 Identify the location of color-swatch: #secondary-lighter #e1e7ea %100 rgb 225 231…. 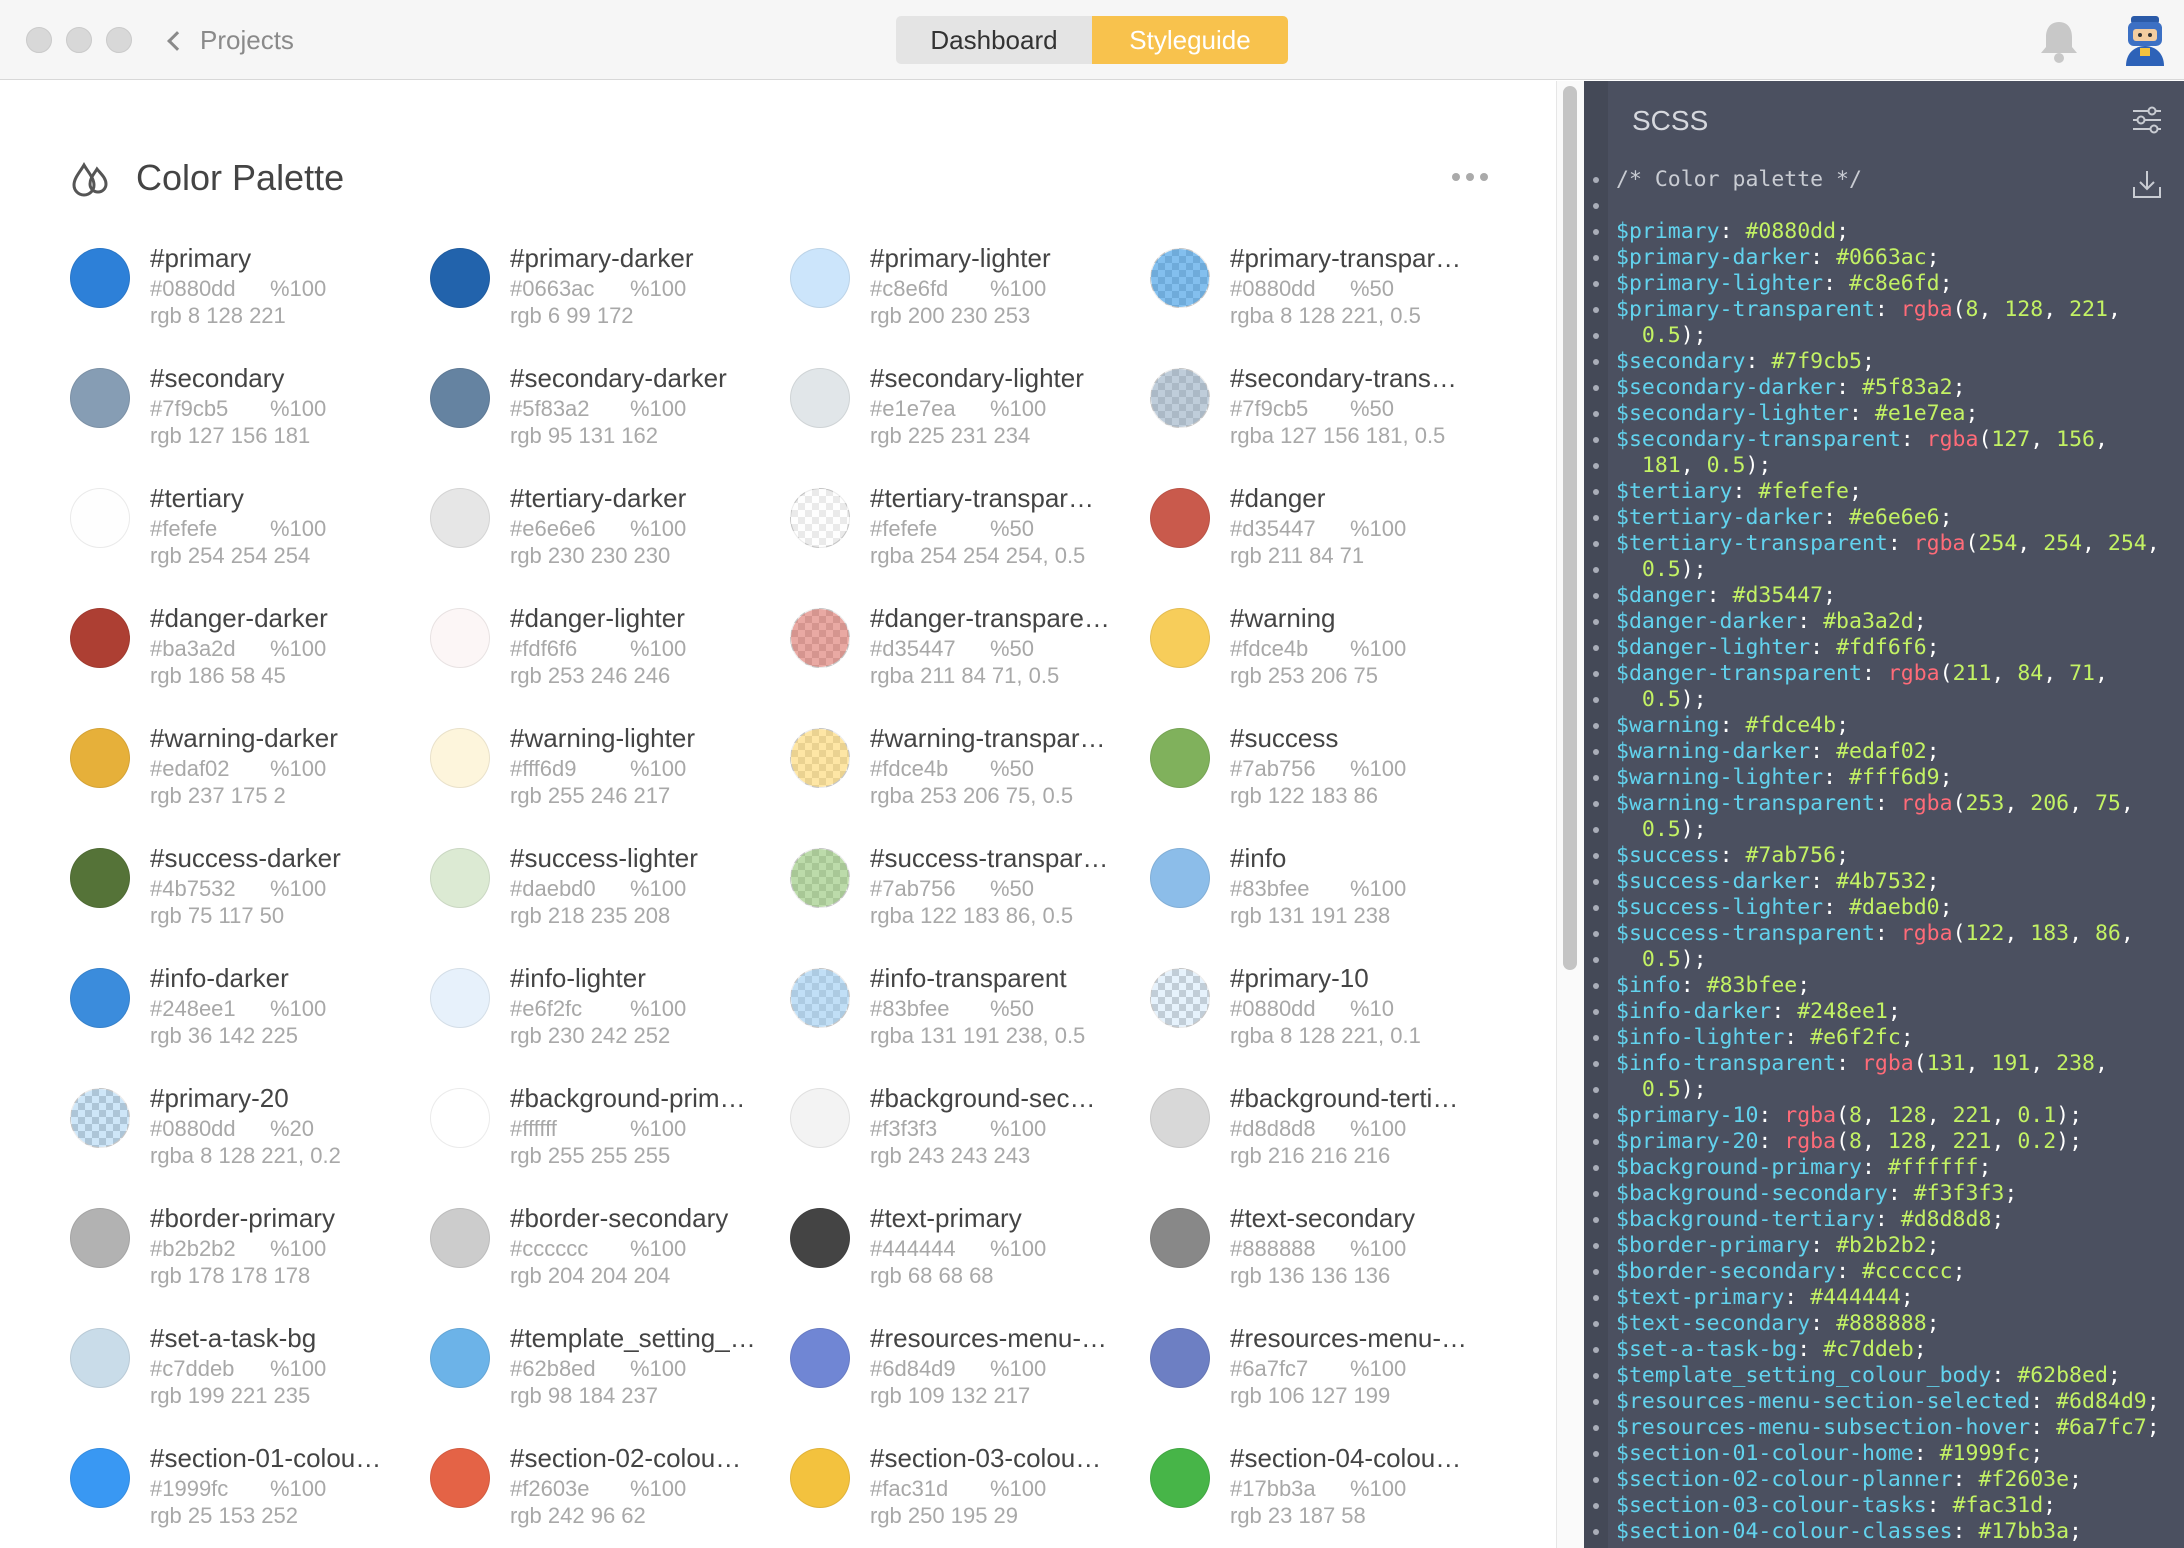
(970, 421).